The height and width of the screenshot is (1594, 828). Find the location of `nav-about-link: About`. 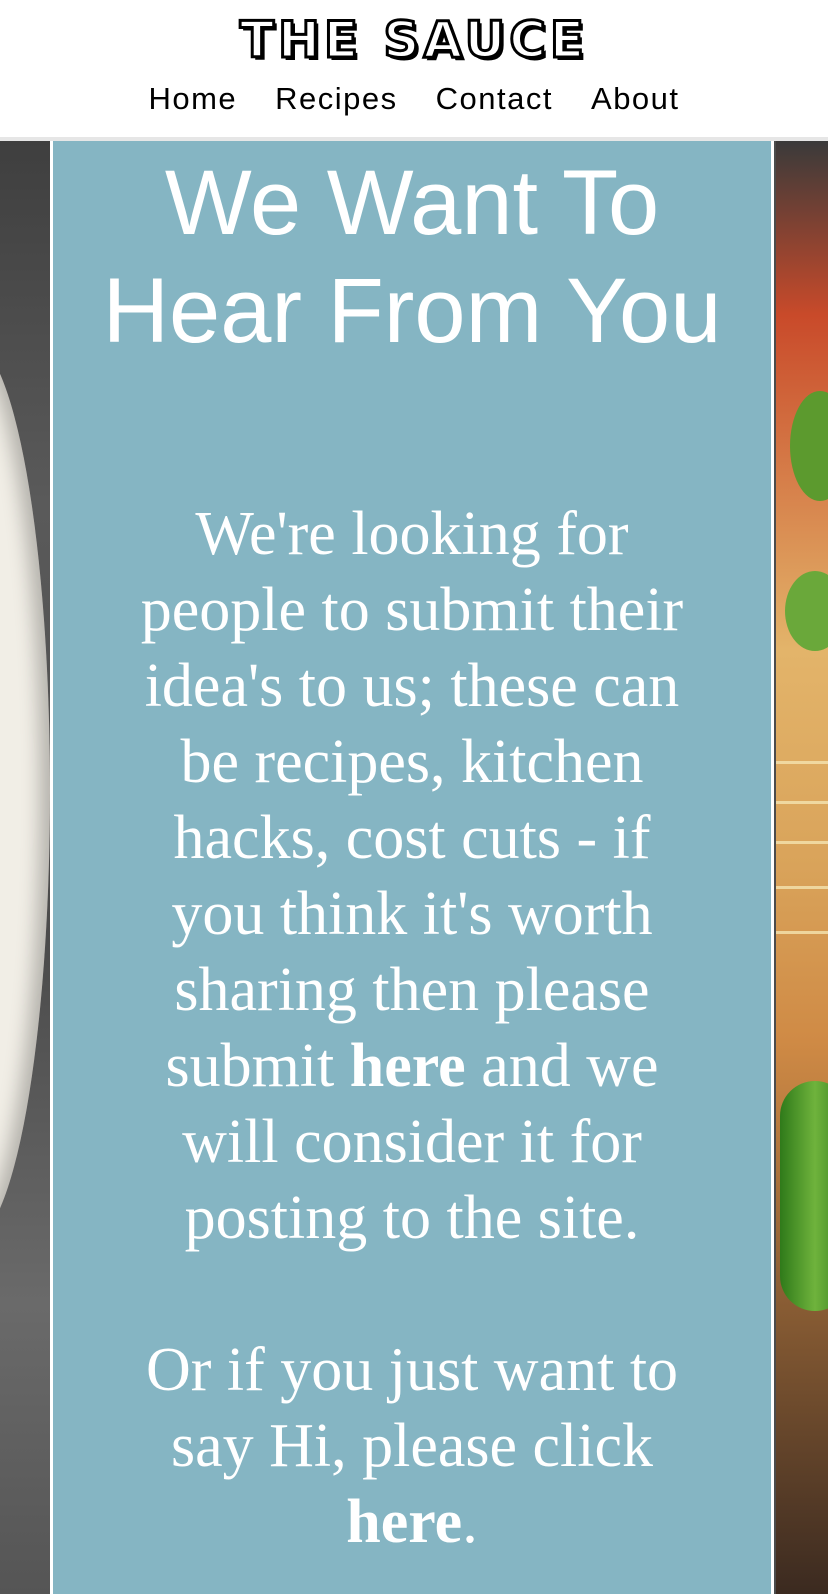

nav-about-link: About is located at coordinates (635, 99).